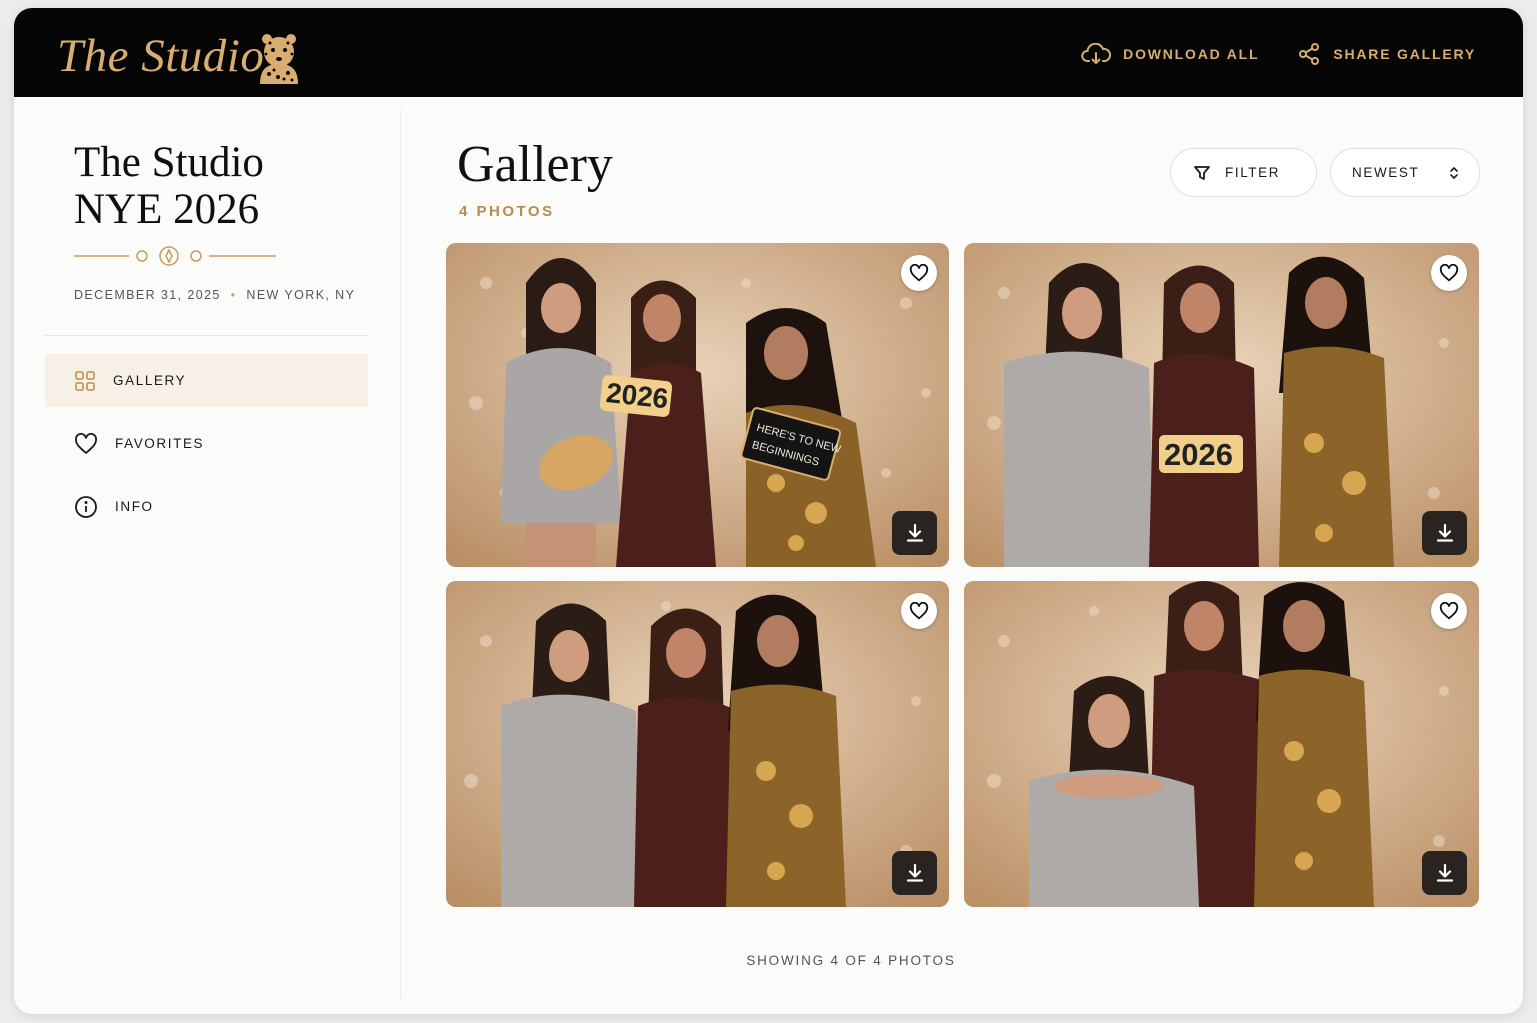  I want to click on photo-card: 2026 HERE'S TO NEW BEGINNINGS, so click(697, 405).